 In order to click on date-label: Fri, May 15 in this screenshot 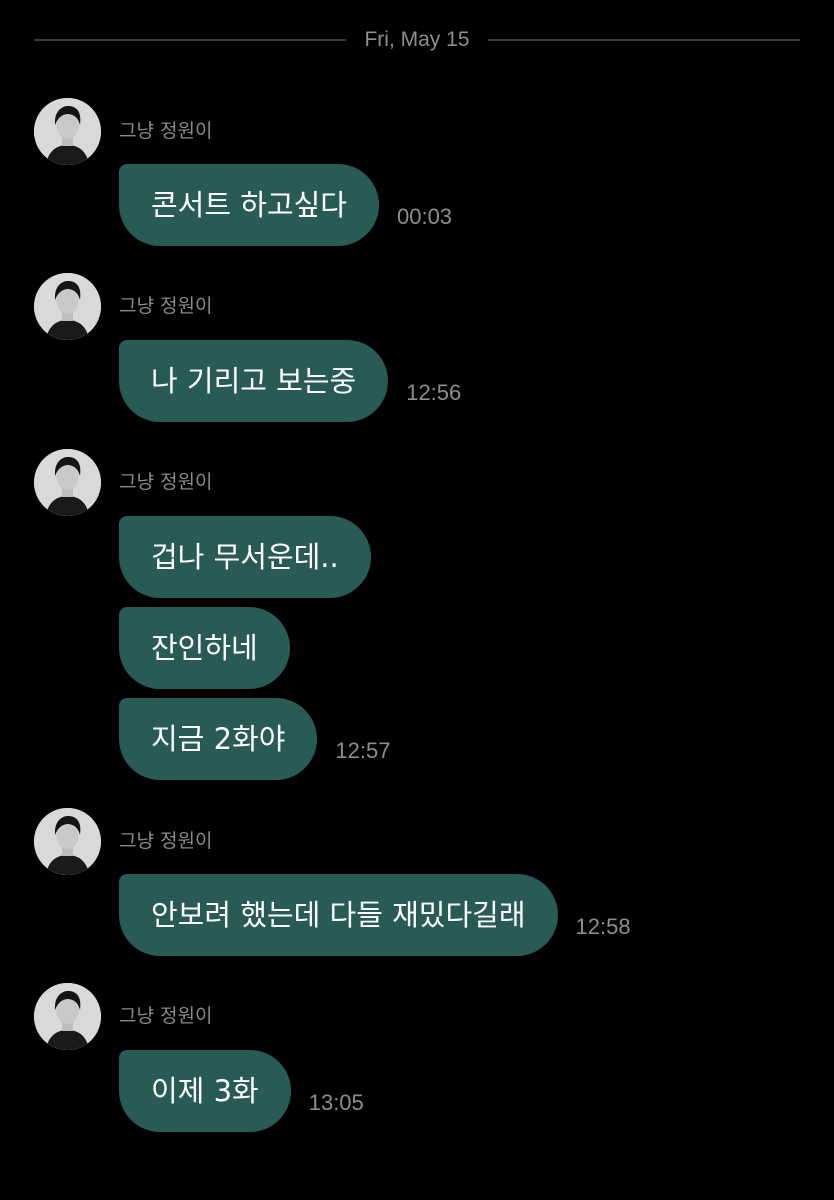, I will do `click(417, 39)`.